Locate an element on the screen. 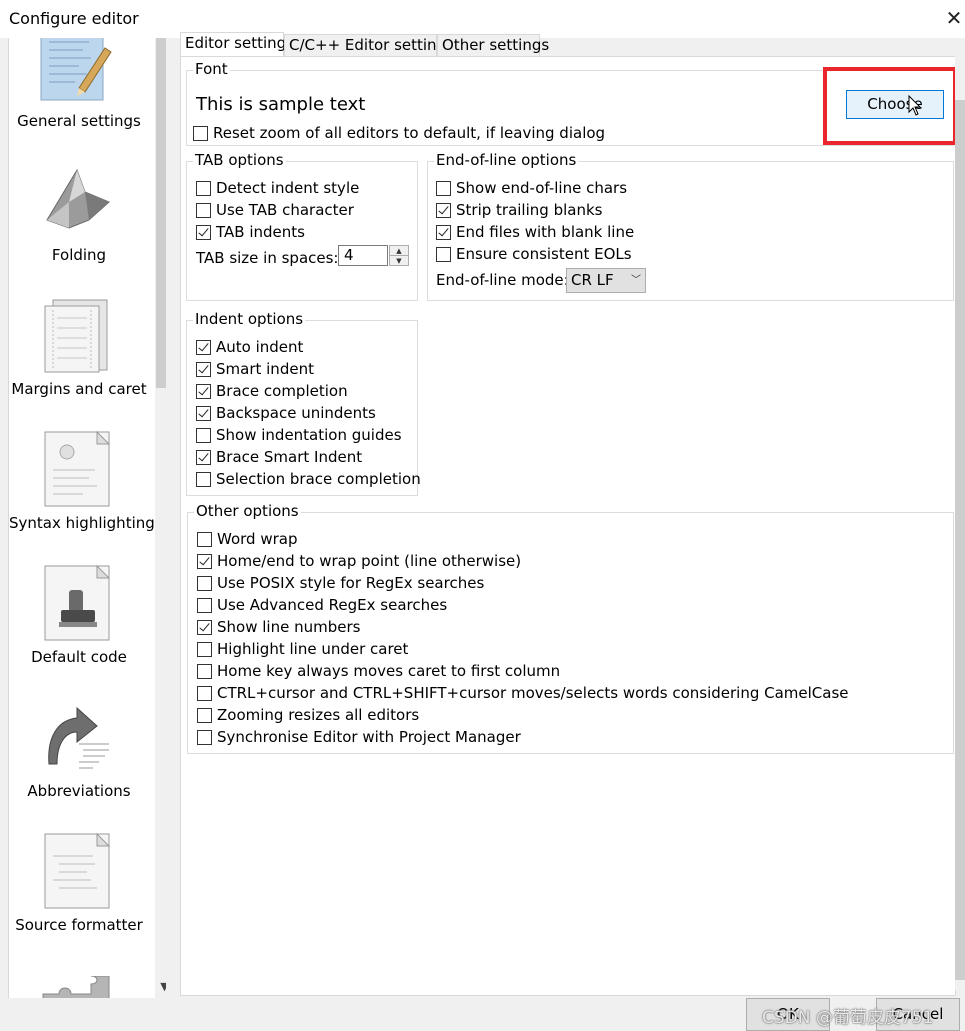 The image size is (965, 1031). smart-indent-checkbox: Smart indent is located at coordinates (301, 370).